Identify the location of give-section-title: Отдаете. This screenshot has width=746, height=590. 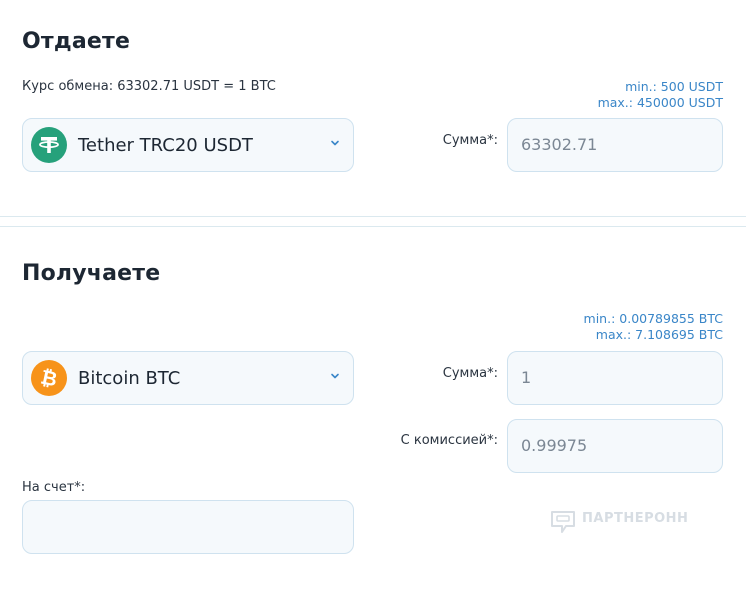
(76, 41).